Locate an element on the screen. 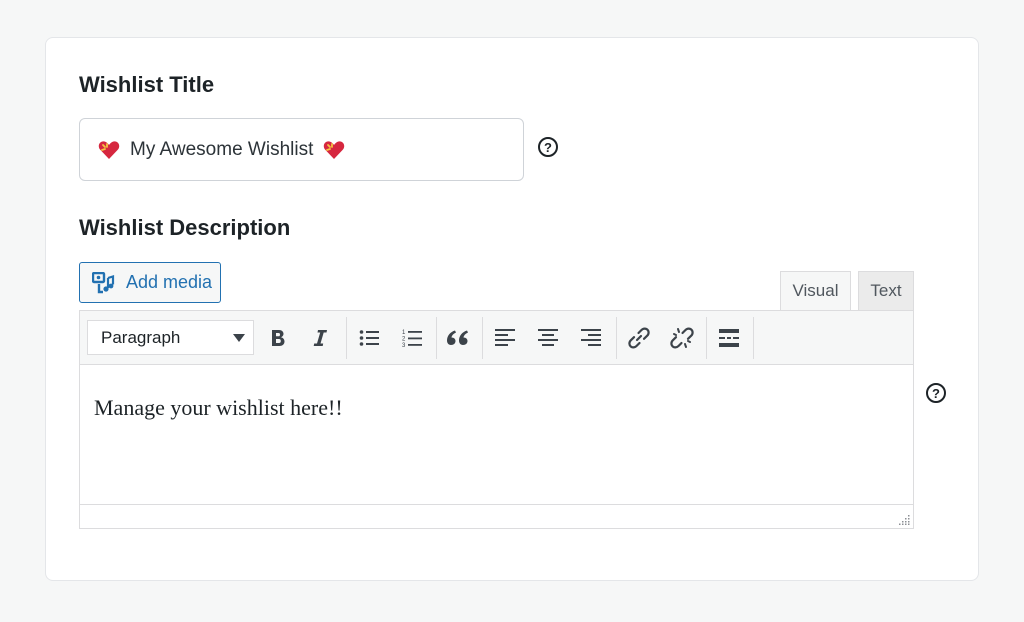 The height and width of the screenshot is (622, 1024). remove-link-button is located at coordinates (682, 338).